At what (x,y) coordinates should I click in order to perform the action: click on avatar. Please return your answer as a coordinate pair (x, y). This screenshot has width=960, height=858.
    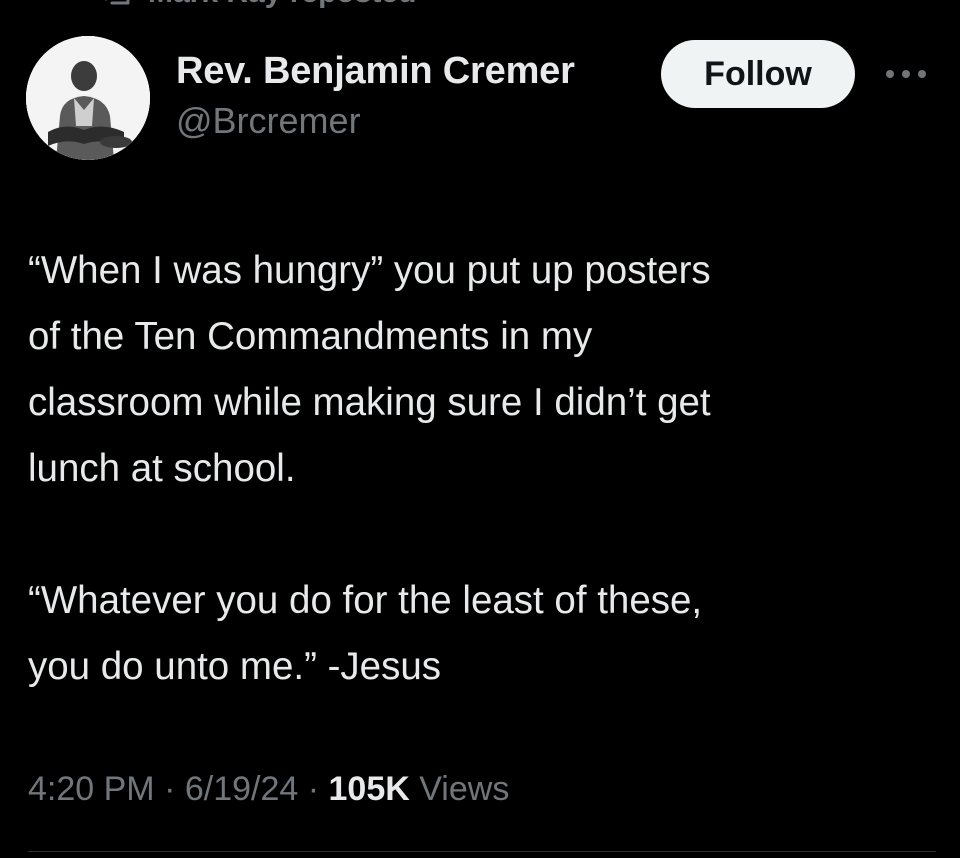
    Looking at the image, I should click on (88, 98).